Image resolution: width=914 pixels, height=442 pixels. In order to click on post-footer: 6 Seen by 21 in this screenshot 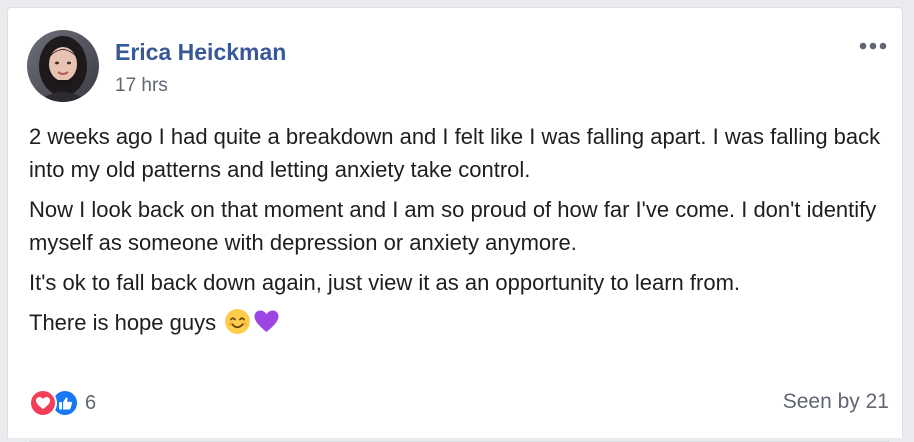, I will do `click(459, 403)`.